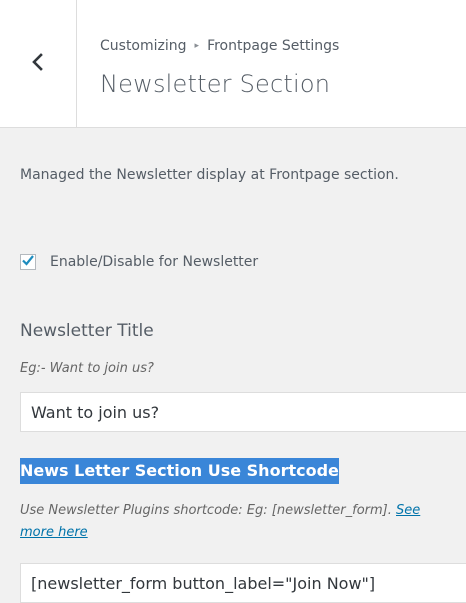  I want to click on newsletter-title-input: Want to join us?, so click(243, 412).